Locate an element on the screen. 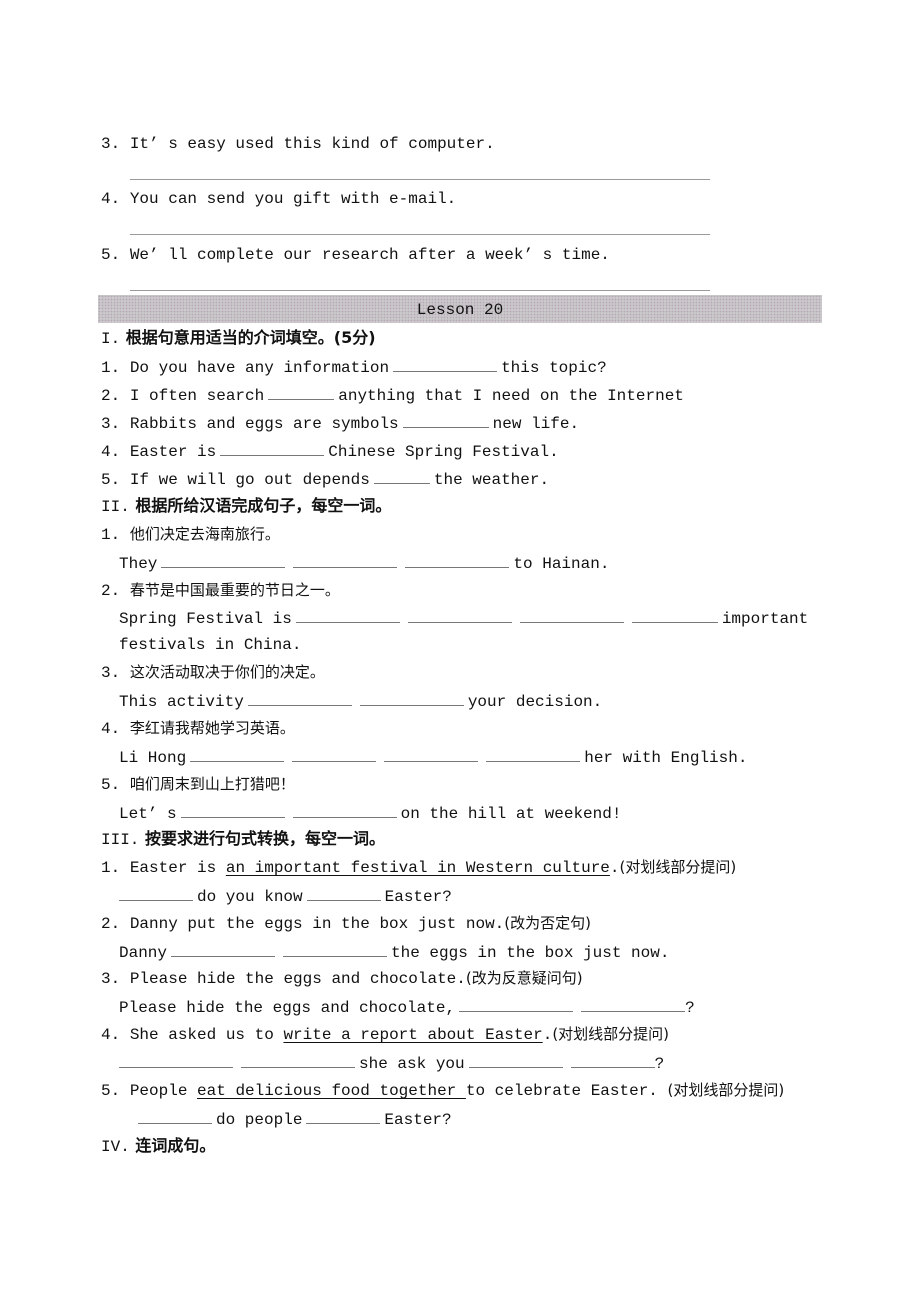  s3-item-5-answer: do people Easter? is located at coordinates (295, 1119).